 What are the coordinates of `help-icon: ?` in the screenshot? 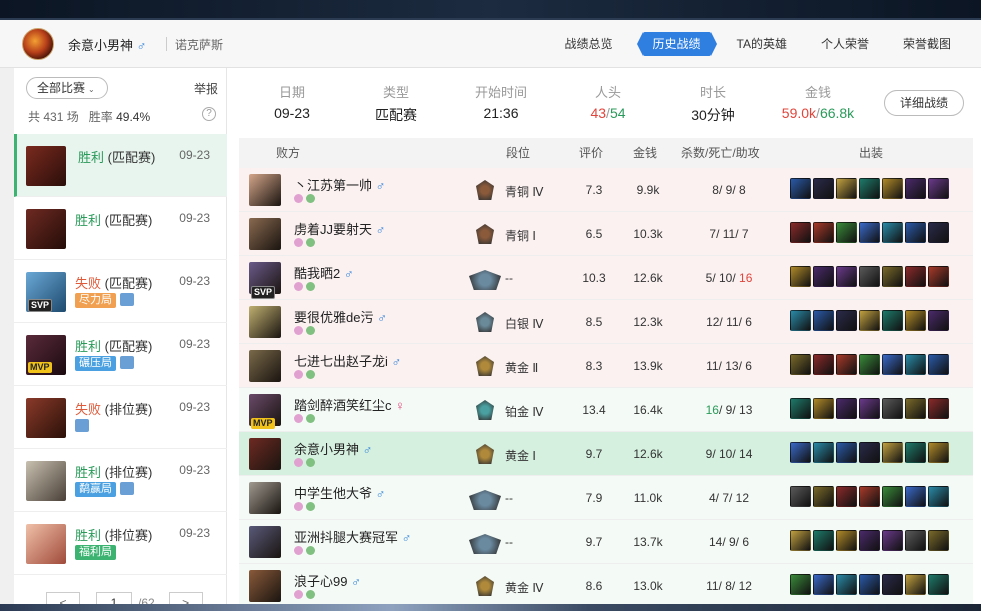 It's located at (209, 114).